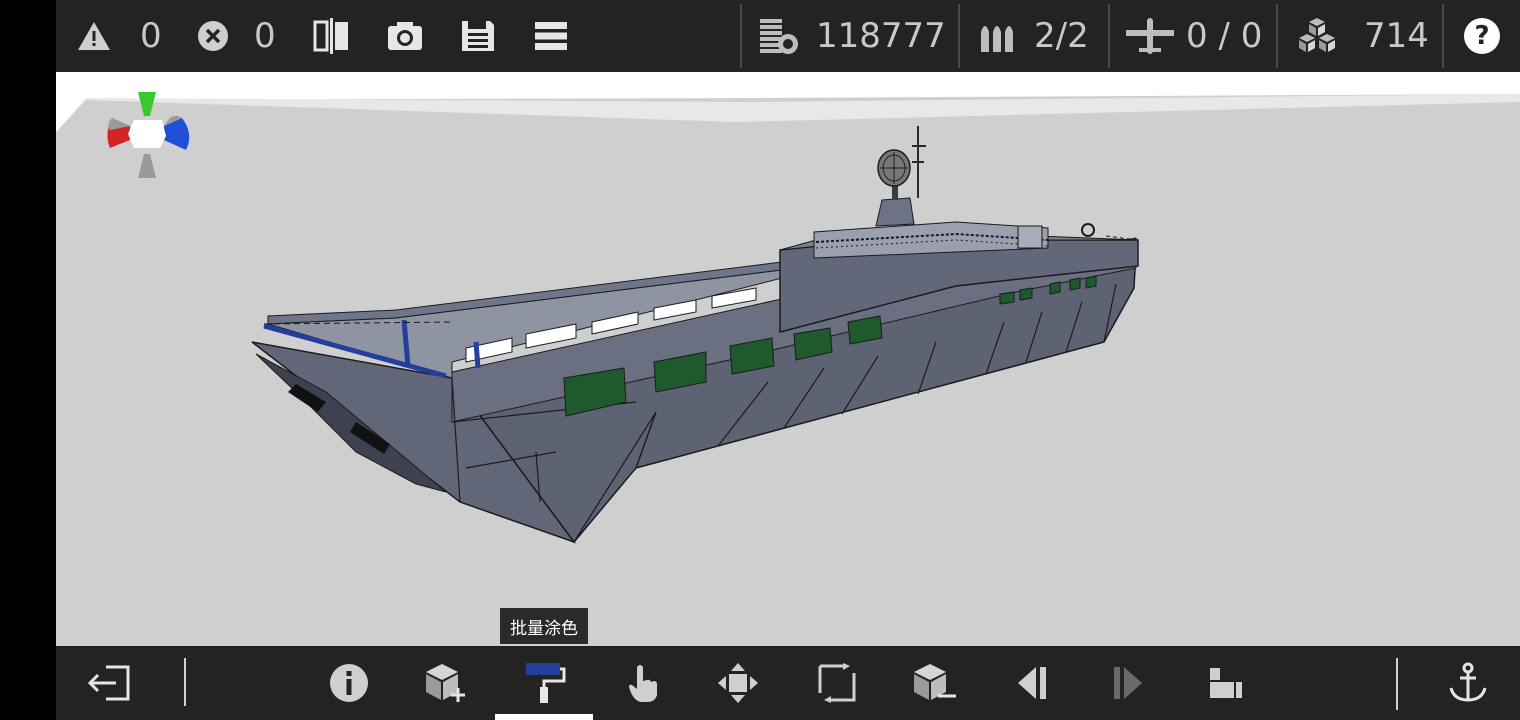  I want to click on add-block-button, so click(446, 683).